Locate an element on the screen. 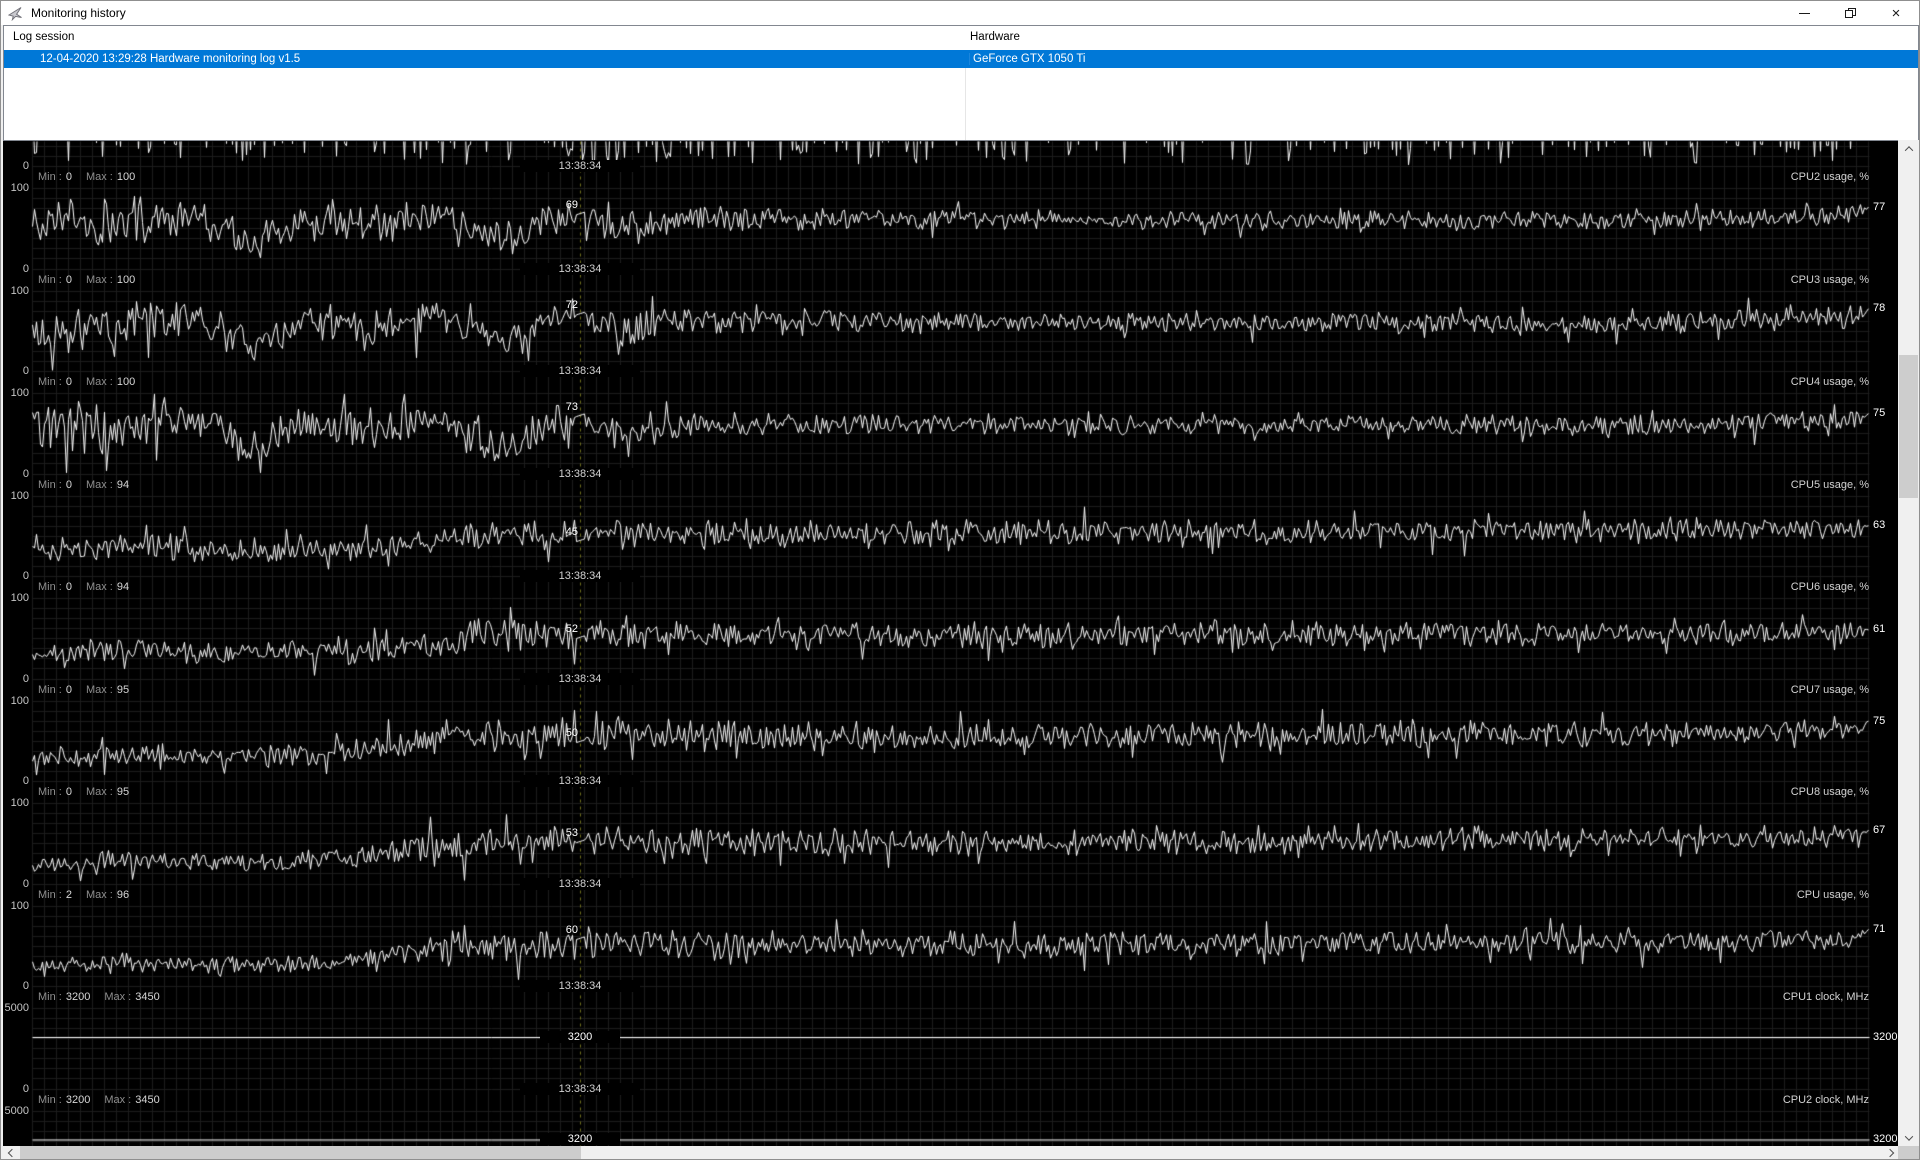 The height and width of the screenshot is (1160, 1920). vertical-scroll-thumb is located at coordinates (1908, 426).